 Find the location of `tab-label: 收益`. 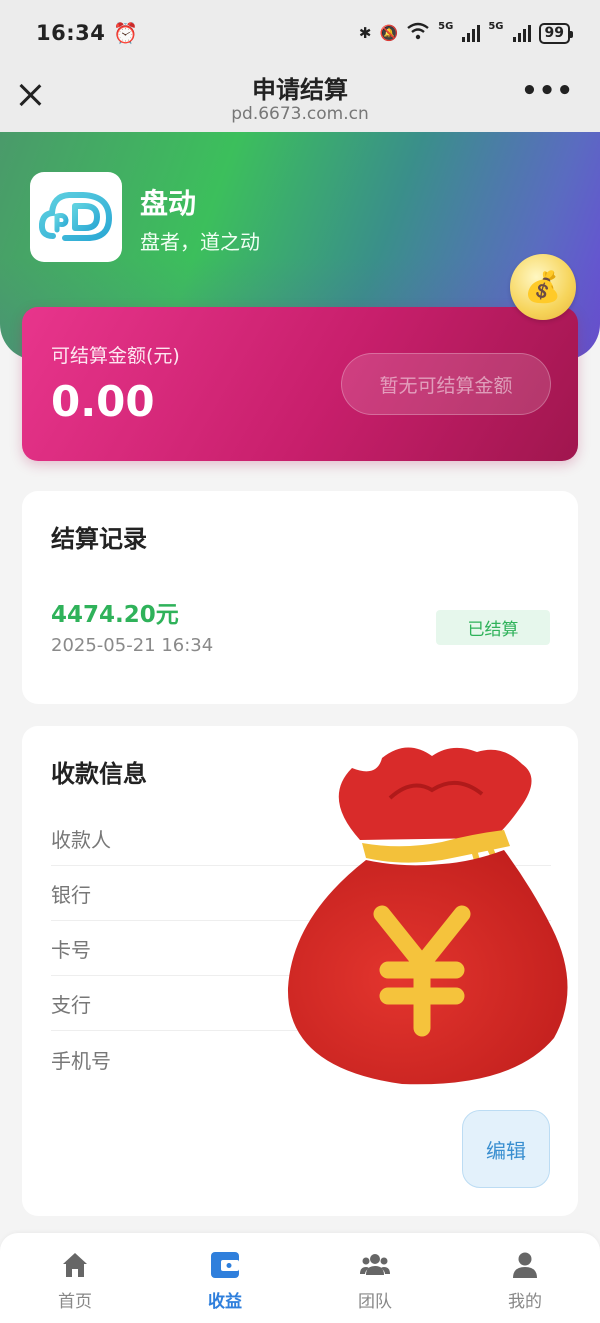

tab-label: 收益 is located at coordinates (225, 1302).